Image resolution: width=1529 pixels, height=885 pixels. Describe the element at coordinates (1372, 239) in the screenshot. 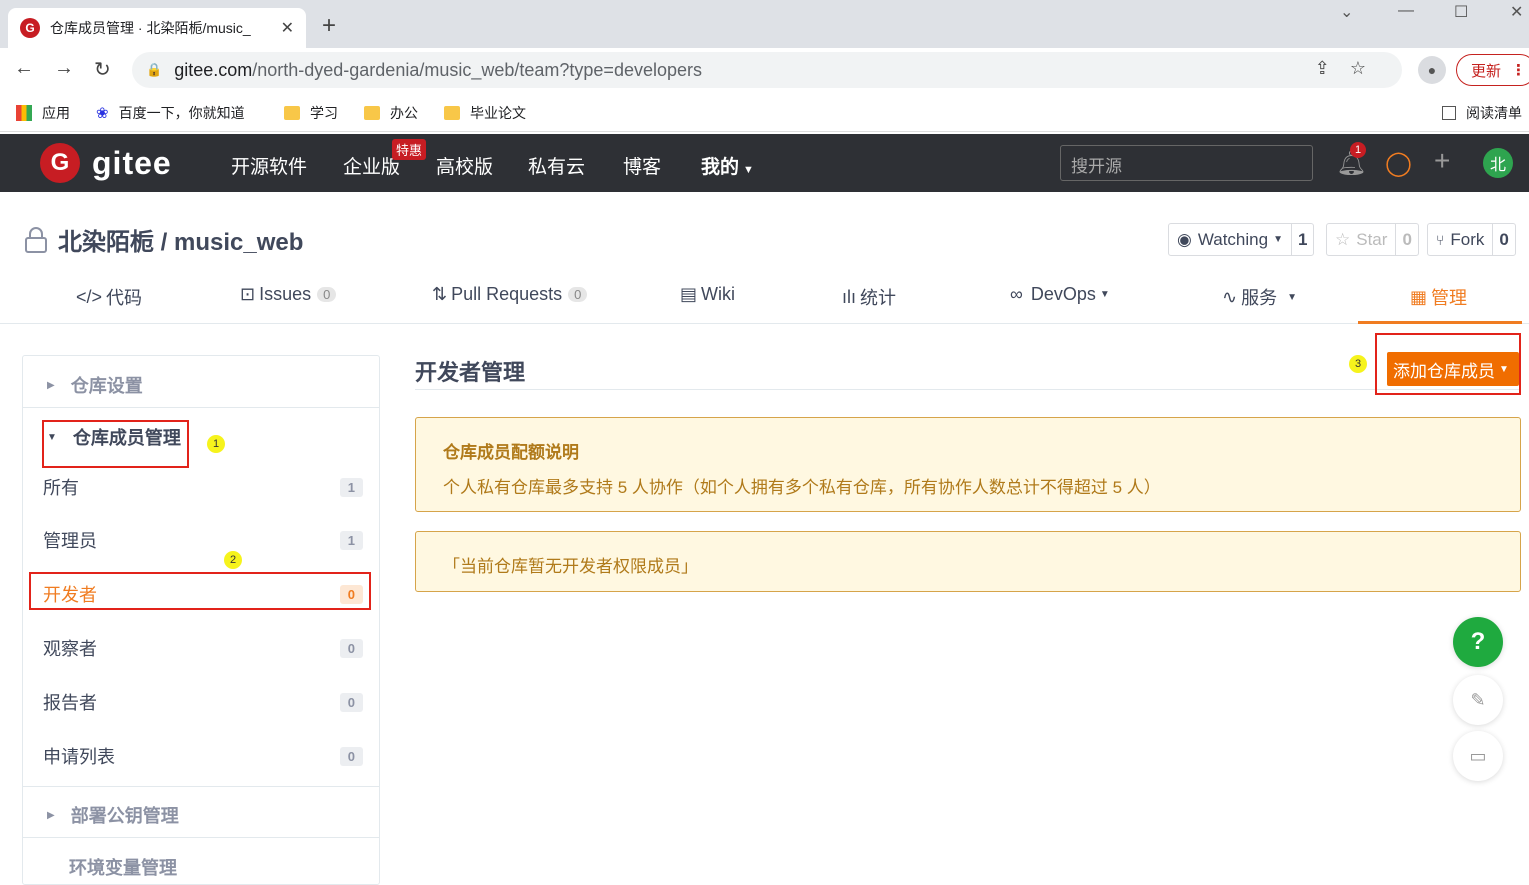

I see `star-button: ☆ Star 0` at that location.